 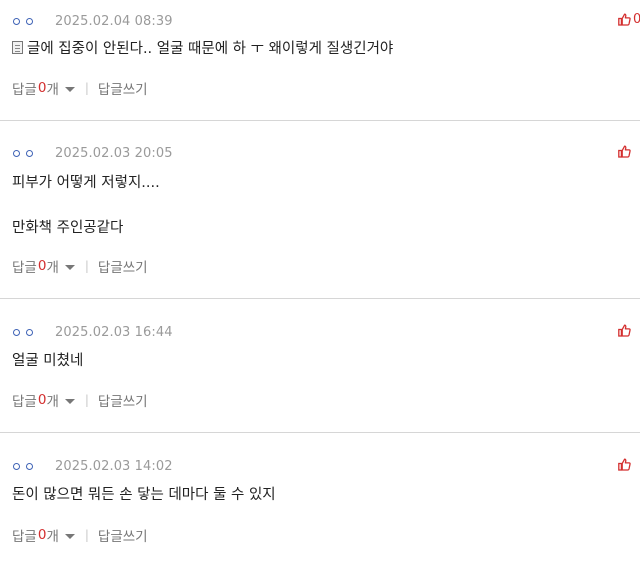 I want to click on comment-date: 2025.02.04 08:39, so click(x=114, y=21).